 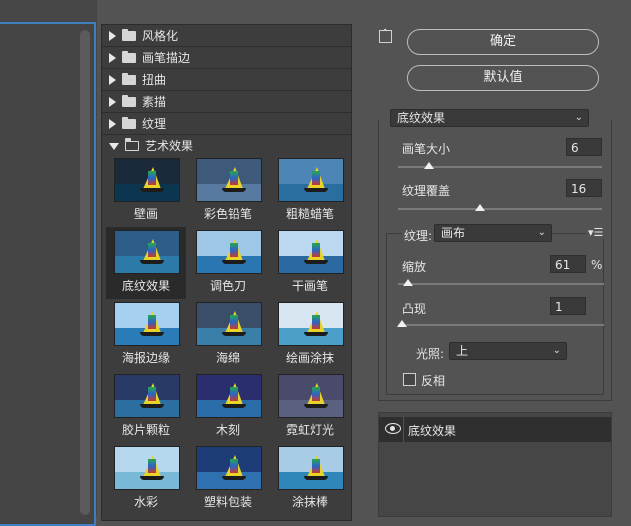 What do you see at coordinates (503, 42) in the screenshot?
I see `ok-button: 确定` at bounding box center [503, 42].